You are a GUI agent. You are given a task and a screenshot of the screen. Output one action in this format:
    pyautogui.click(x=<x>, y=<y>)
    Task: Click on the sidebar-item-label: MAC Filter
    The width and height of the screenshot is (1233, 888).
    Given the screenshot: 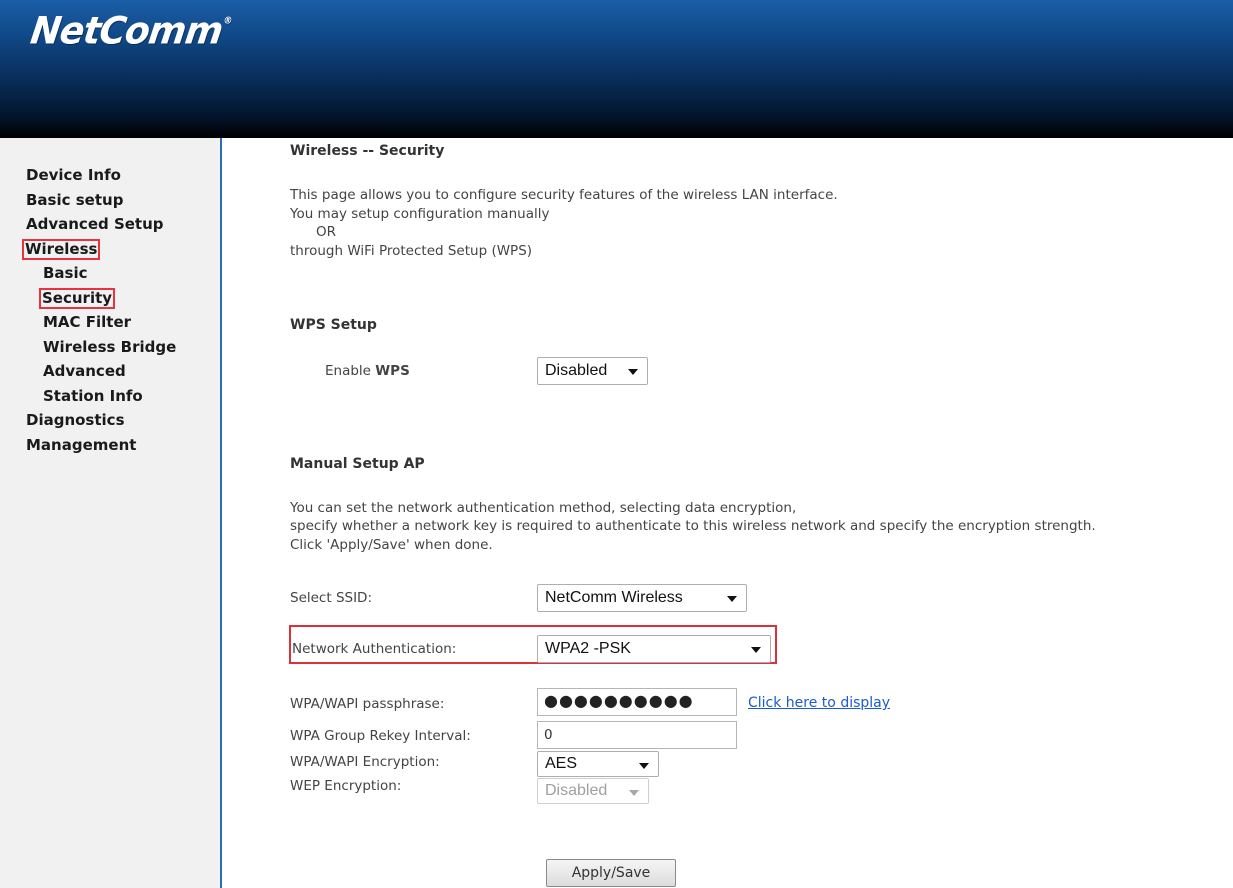 What is the action you would take?
    pyautogui.click(x=87, y=322)
    